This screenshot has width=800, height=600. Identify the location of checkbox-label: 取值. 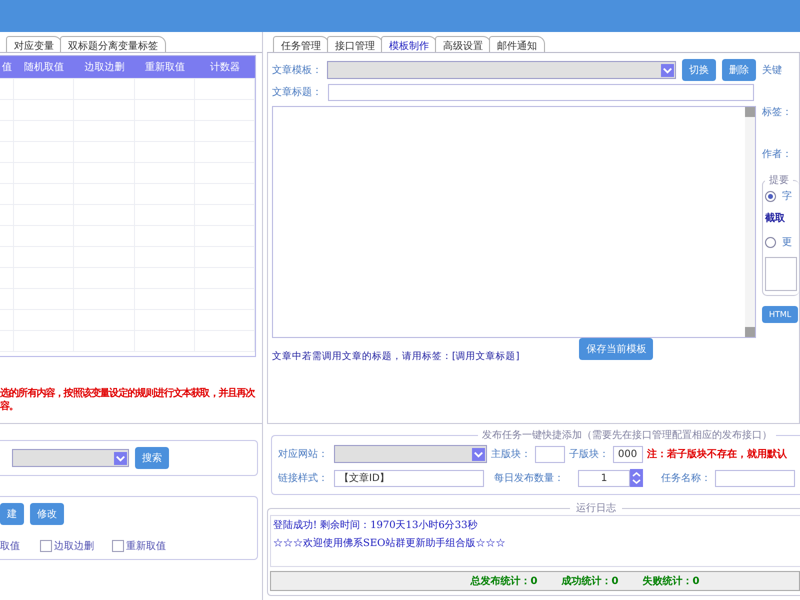
(10, 546).